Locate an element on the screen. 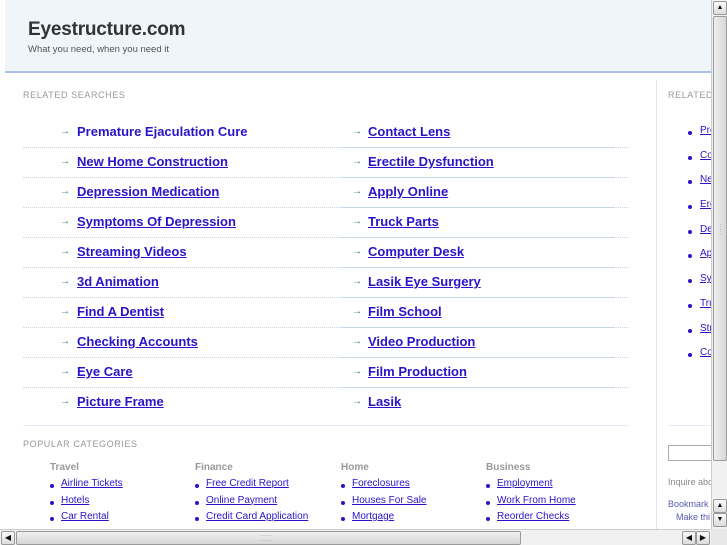  category-heading: Finance is located at coordinates (214, 467).